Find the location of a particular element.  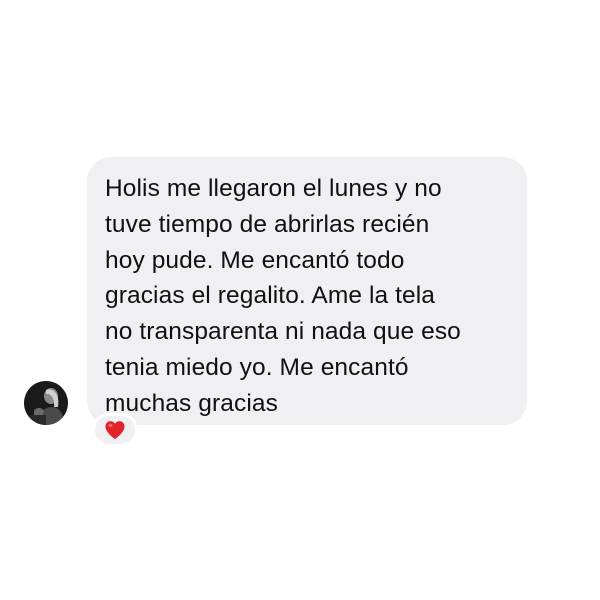

avatar-photo-icon is located at coordinates (46, 403).